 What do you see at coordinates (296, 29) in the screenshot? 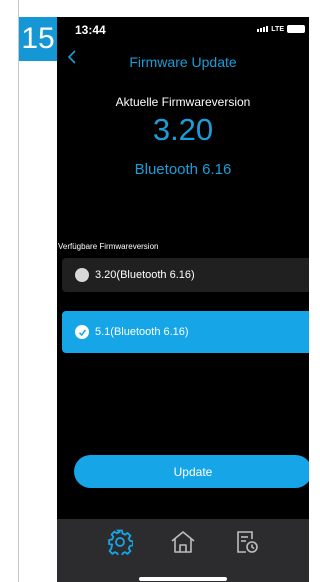
I see `battery-icon` at bounding box center [296, 29].